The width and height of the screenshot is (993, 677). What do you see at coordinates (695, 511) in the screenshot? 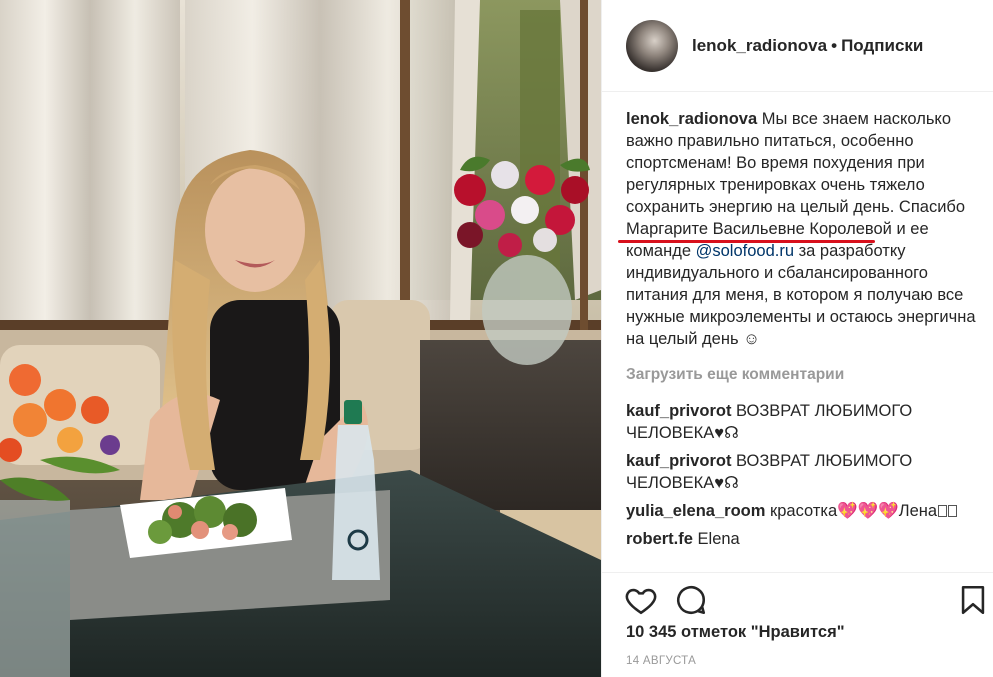
I see `comment-username: yulia_elena_room` at bounding box center [695, 511].